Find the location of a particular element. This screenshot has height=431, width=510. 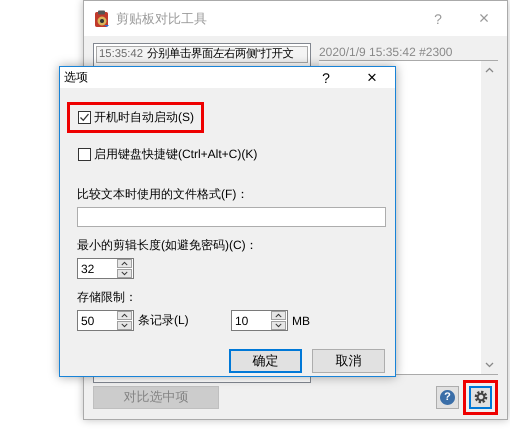

settings-button is located at coordinates (480, 397).